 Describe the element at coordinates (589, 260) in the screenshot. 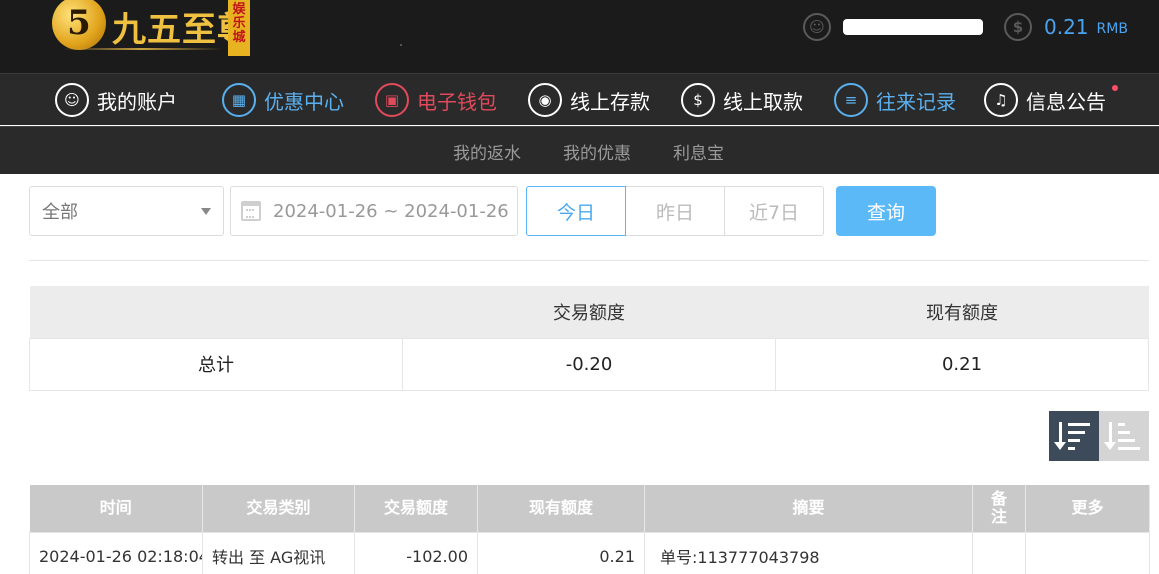

I see `divider` at that location.